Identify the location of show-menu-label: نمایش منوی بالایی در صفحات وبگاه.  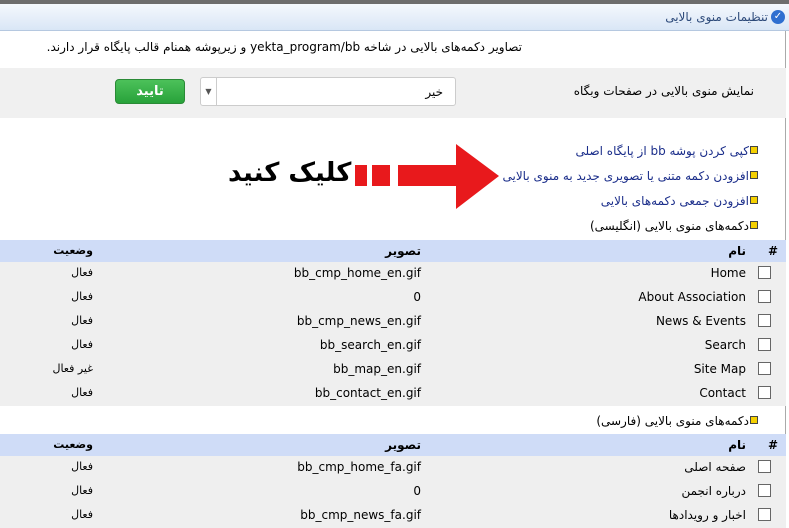
(663, 91).